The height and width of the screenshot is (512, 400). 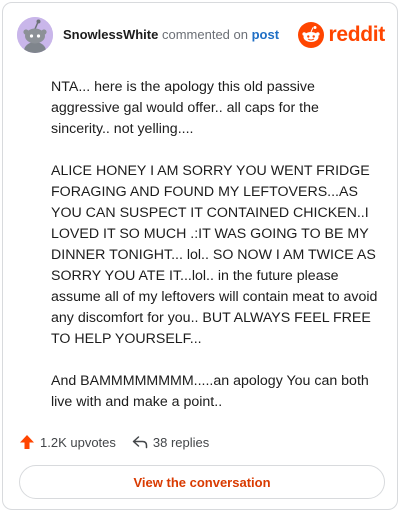 I want to click on replies-group: 38 replies, so click(x=170, y=442).